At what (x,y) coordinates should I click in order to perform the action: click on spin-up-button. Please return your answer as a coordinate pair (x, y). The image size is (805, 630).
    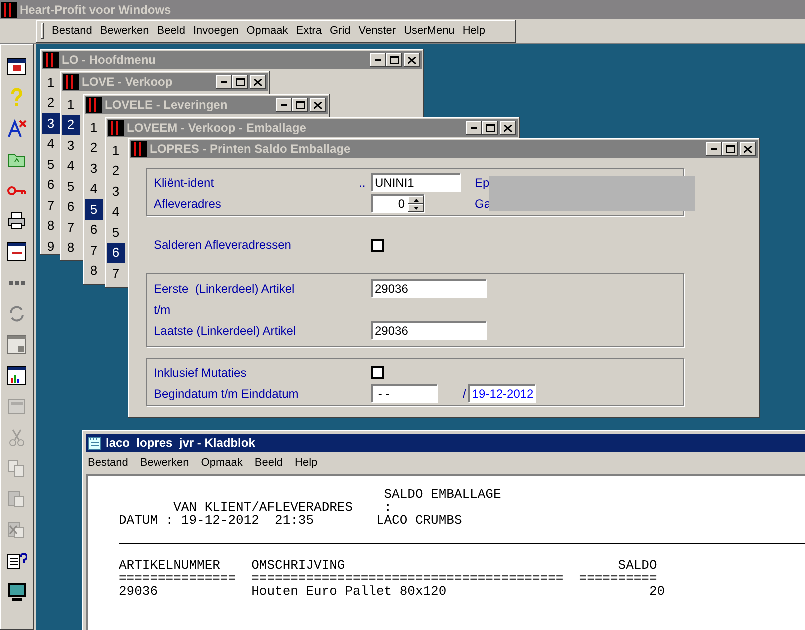
    Looking at the image, I should click on (416, 200).